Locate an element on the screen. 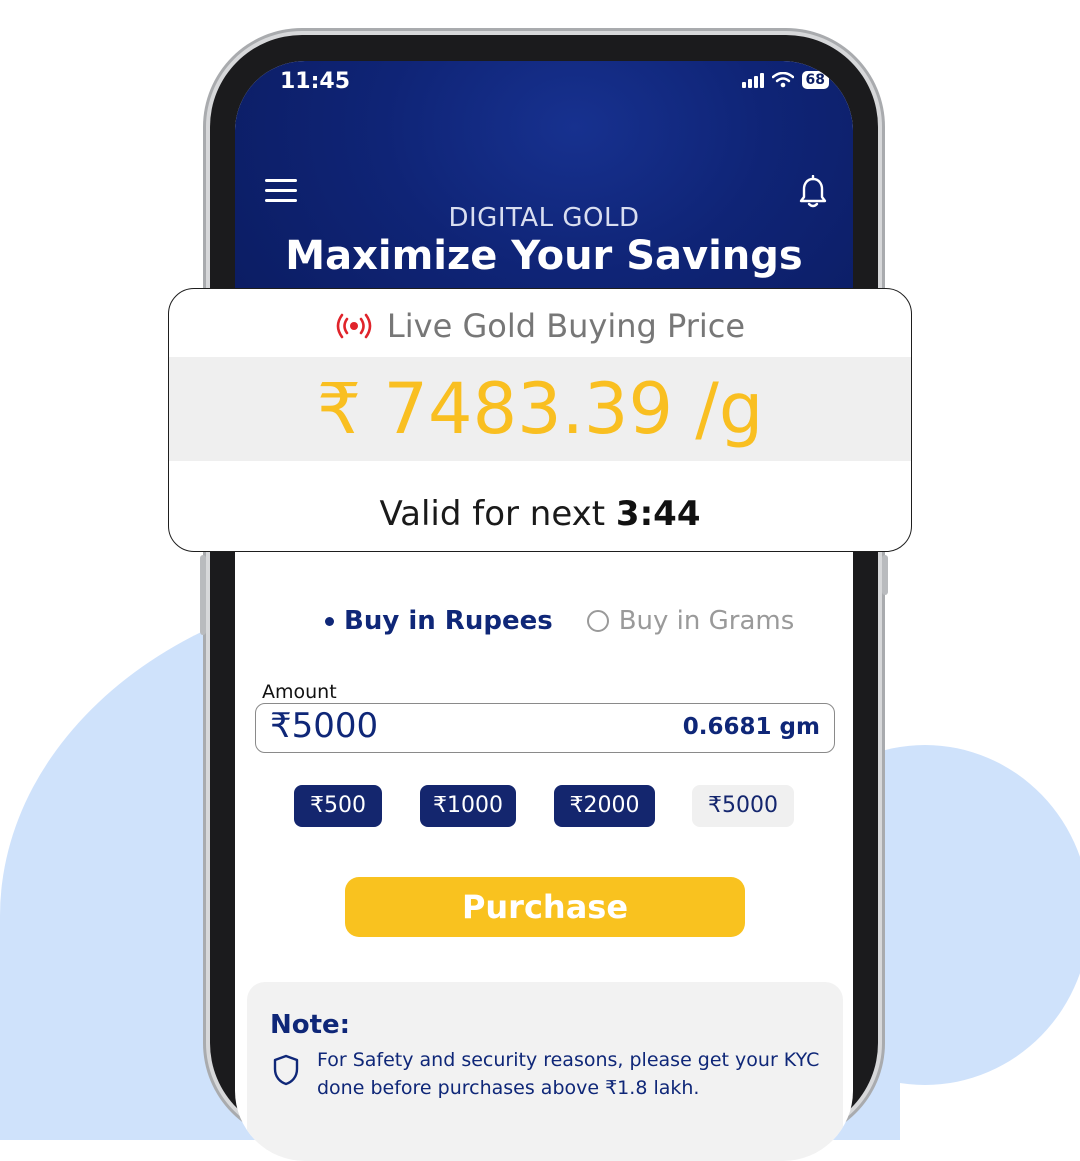 Image resolution: width=1080 pixels, height=1161 pixels. validity-timer: Valid for next 3:44 is located at coordinates (540, 514).